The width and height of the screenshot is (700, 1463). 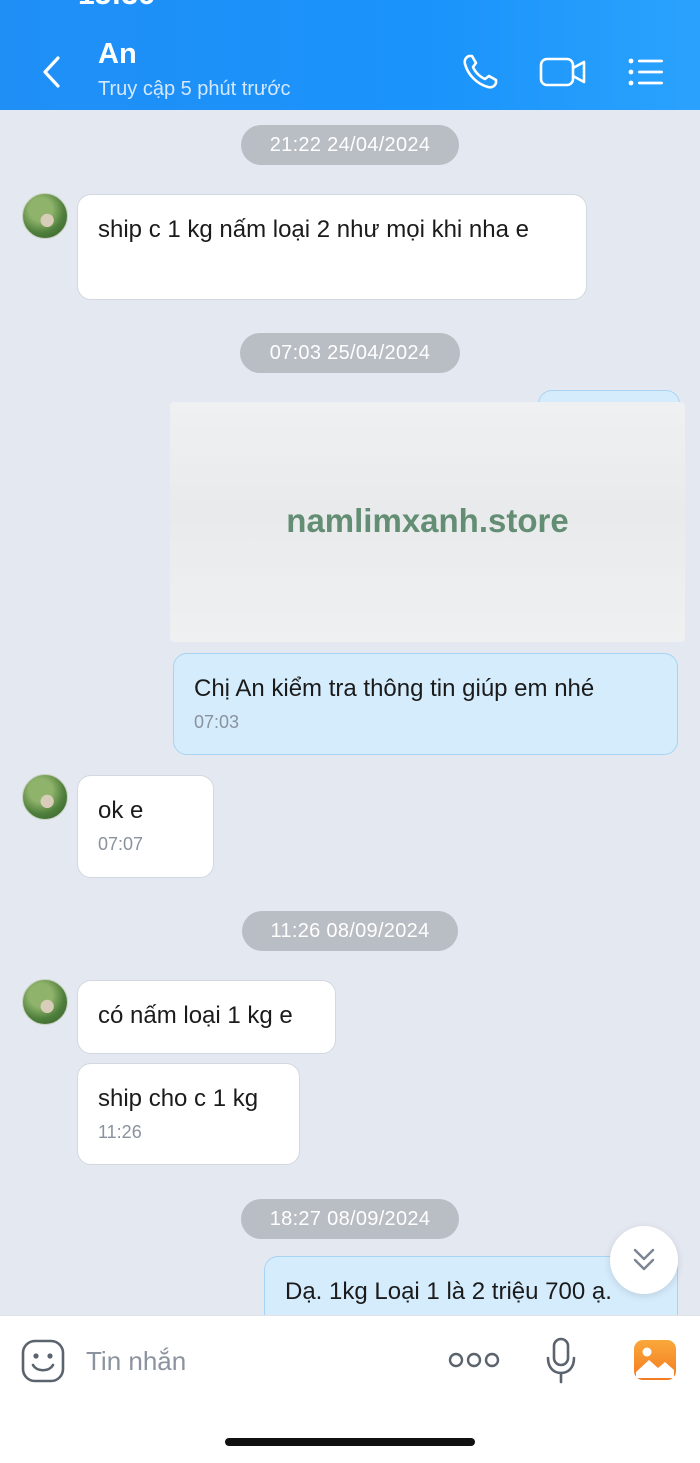 I want to click on message-text: có nấm loại 1 kg e, so click(x=195, y=1015).